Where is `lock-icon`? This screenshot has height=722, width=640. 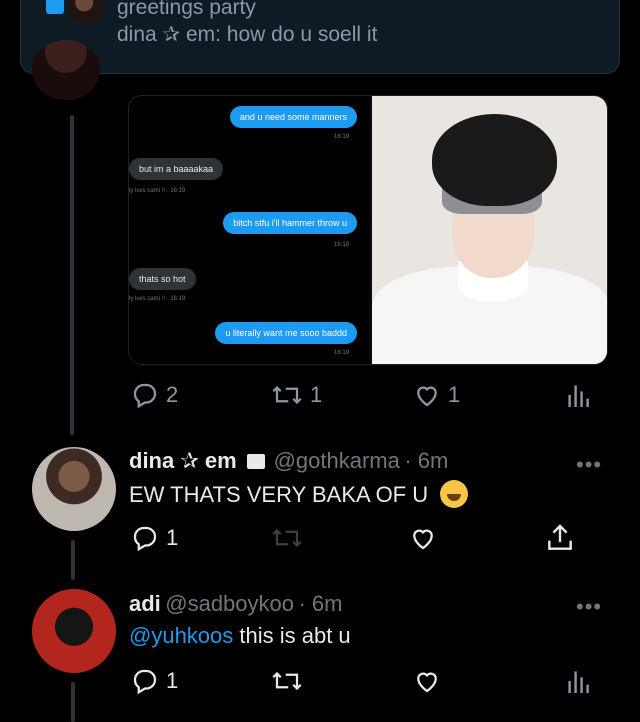
lock-icon is located at coordinates (256, 461).